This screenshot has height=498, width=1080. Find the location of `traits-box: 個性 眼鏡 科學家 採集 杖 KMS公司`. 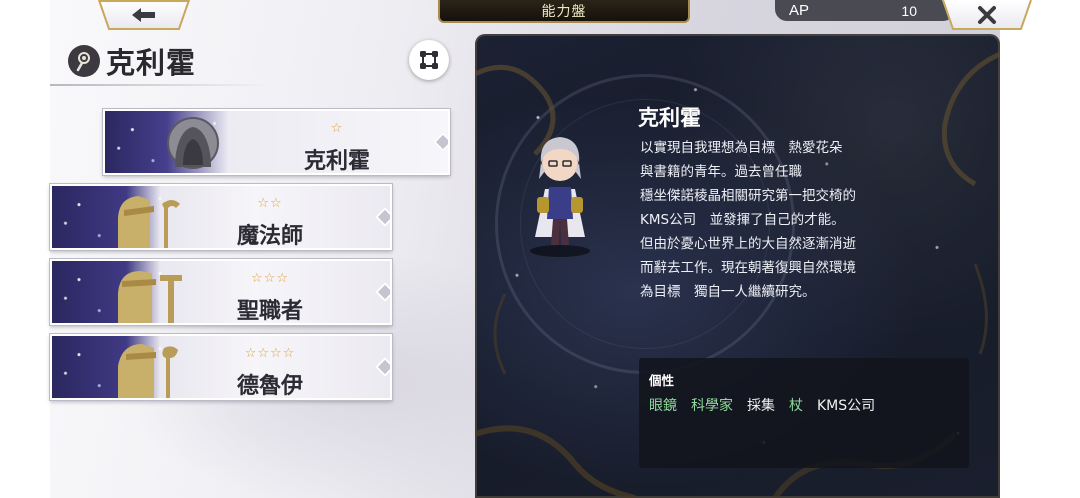

traits-box: 個性 眼鏡 科學家 採集 杖 KMS公司 is located at coordinates (804, 413).